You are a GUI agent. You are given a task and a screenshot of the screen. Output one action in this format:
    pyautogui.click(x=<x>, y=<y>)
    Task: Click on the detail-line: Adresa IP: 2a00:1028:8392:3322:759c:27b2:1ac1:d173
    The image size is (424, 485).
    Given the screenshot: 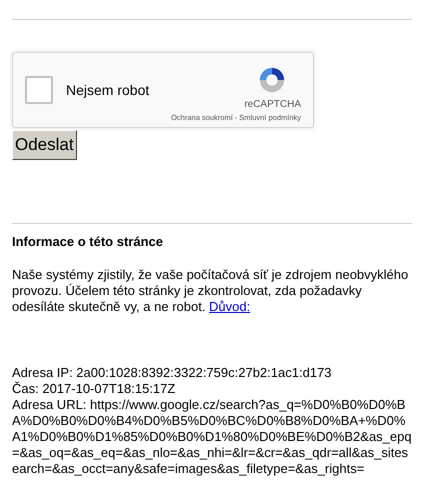 What is the action you would take?
    pyautogui.click(x=172, y=373)
    